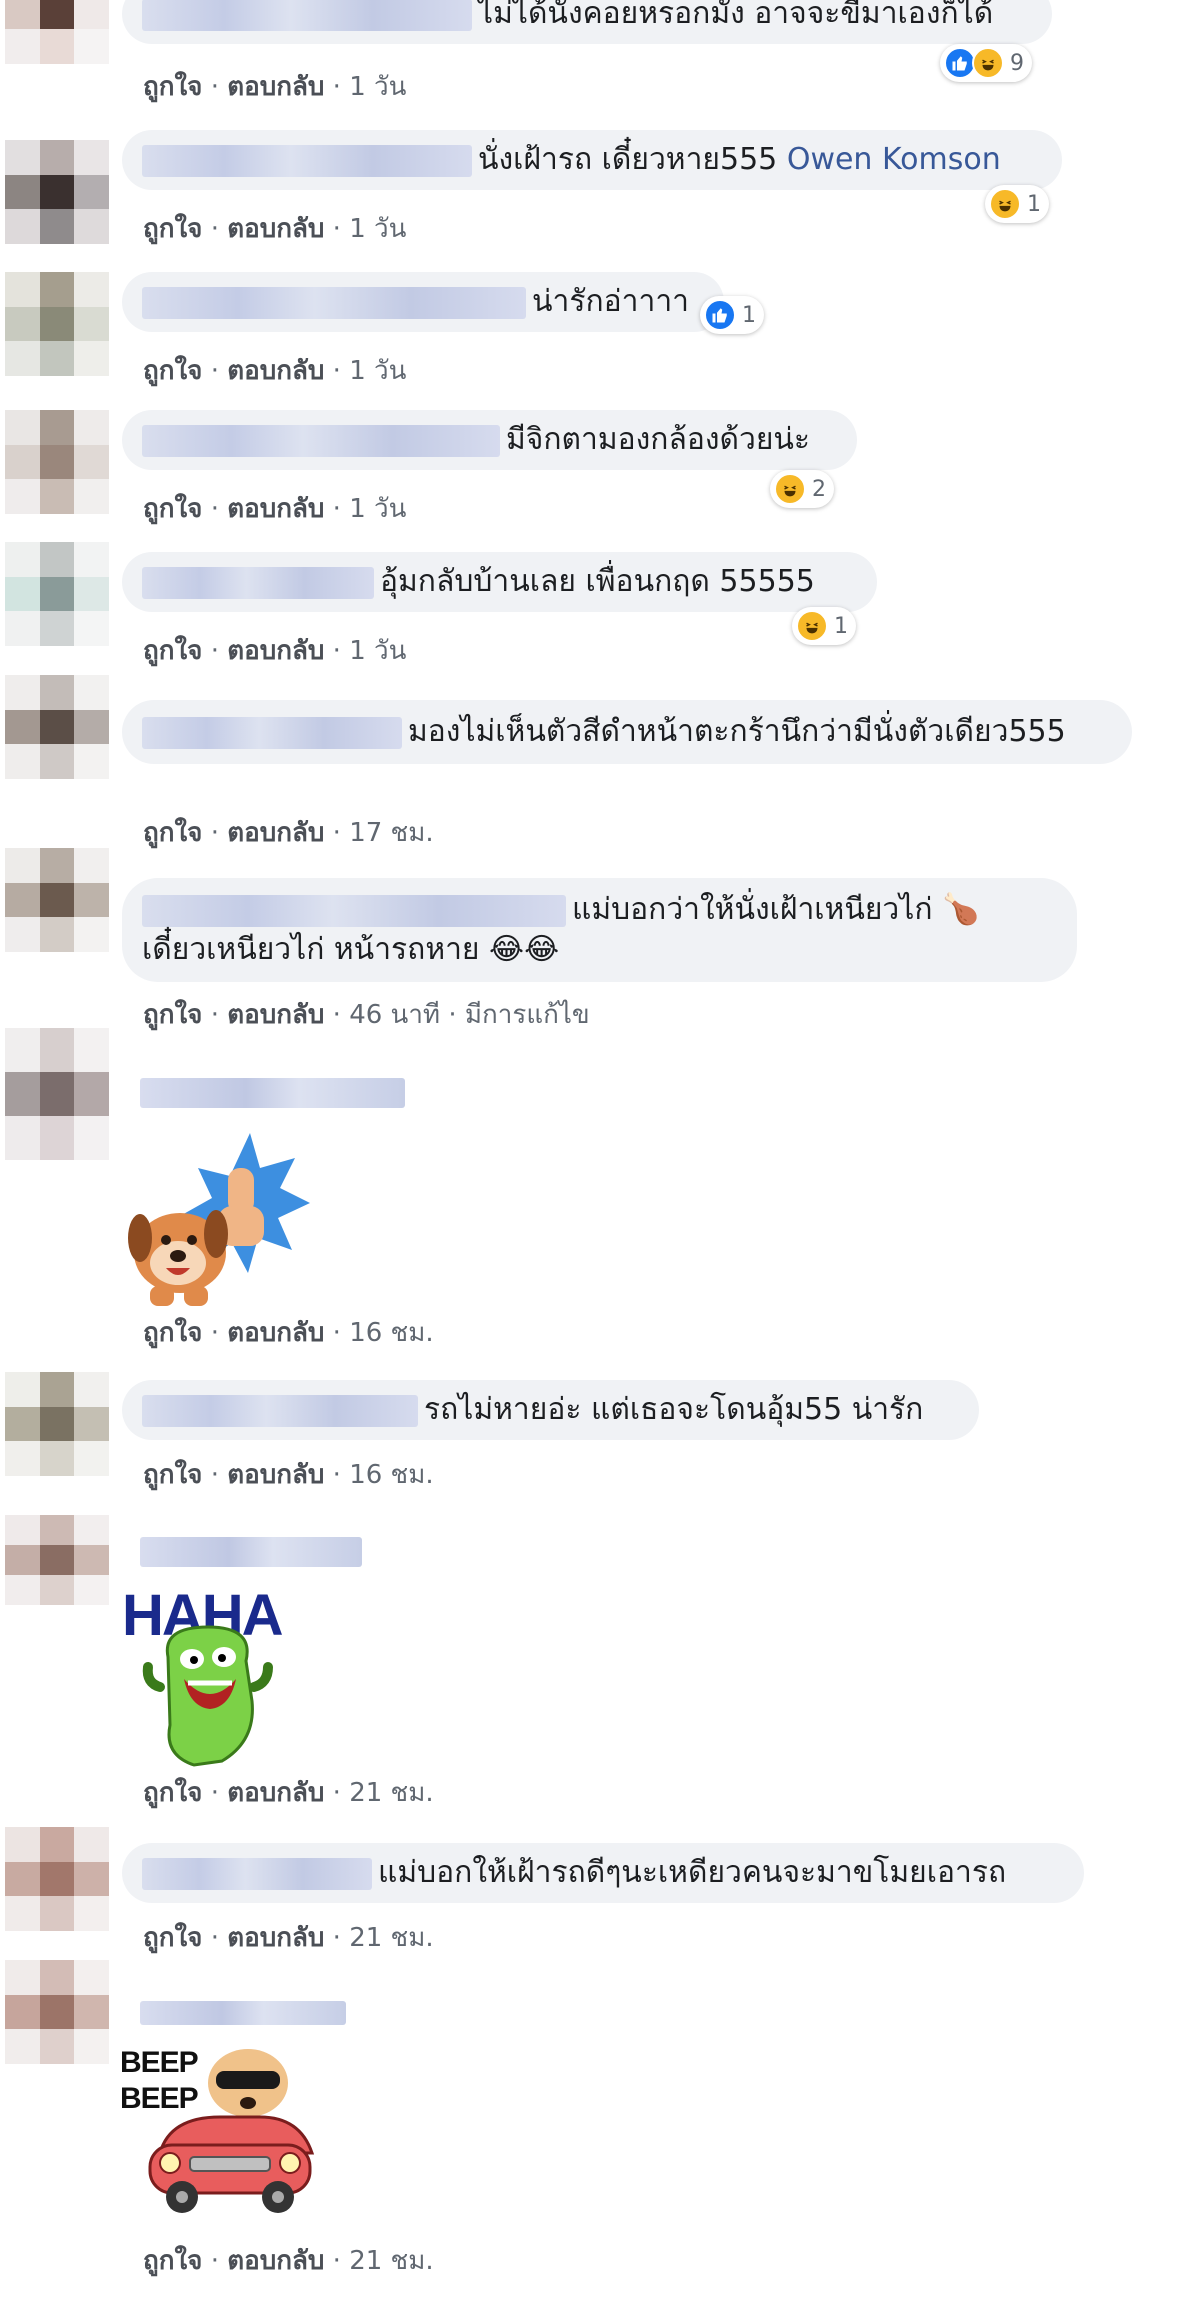  Describe the element at coordinates (394, 1015) in the screenshot. I see `timestamp: 46 นาที` at that location.